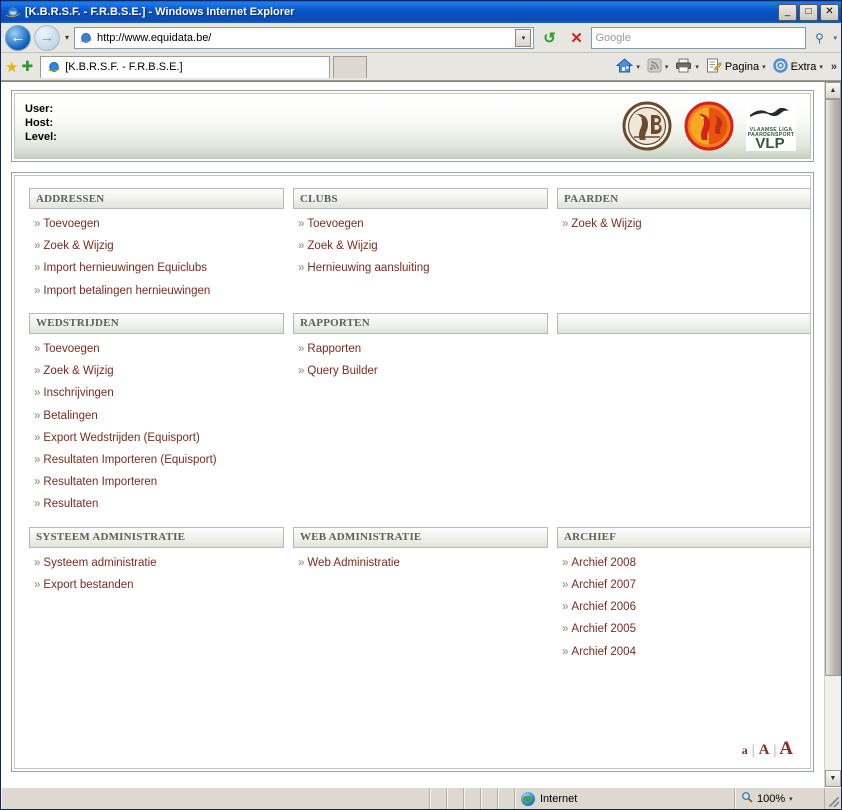 The image size is (842, 810). Describe the element at coordinates (423, 268) in the screenshot. I see `link-clubs-hernieuwing-aansluiting: » Hernieuwing aansluiting` at that location.